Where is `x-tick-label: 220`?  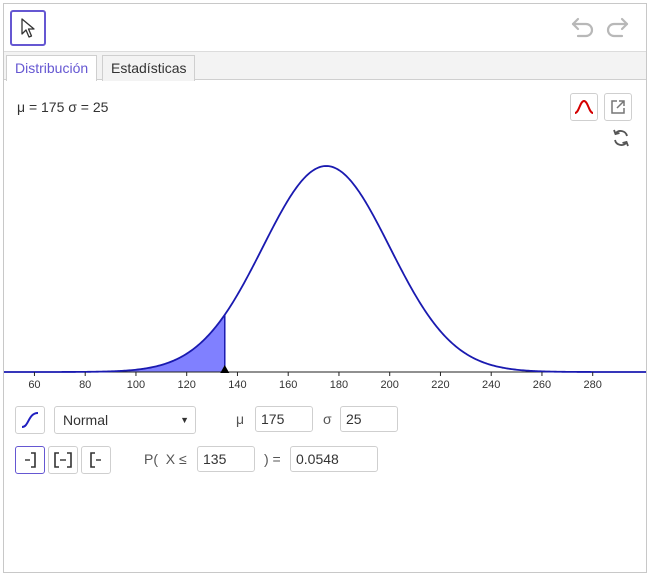 x-tick-label: 220 is located at coordinates (440, 385).